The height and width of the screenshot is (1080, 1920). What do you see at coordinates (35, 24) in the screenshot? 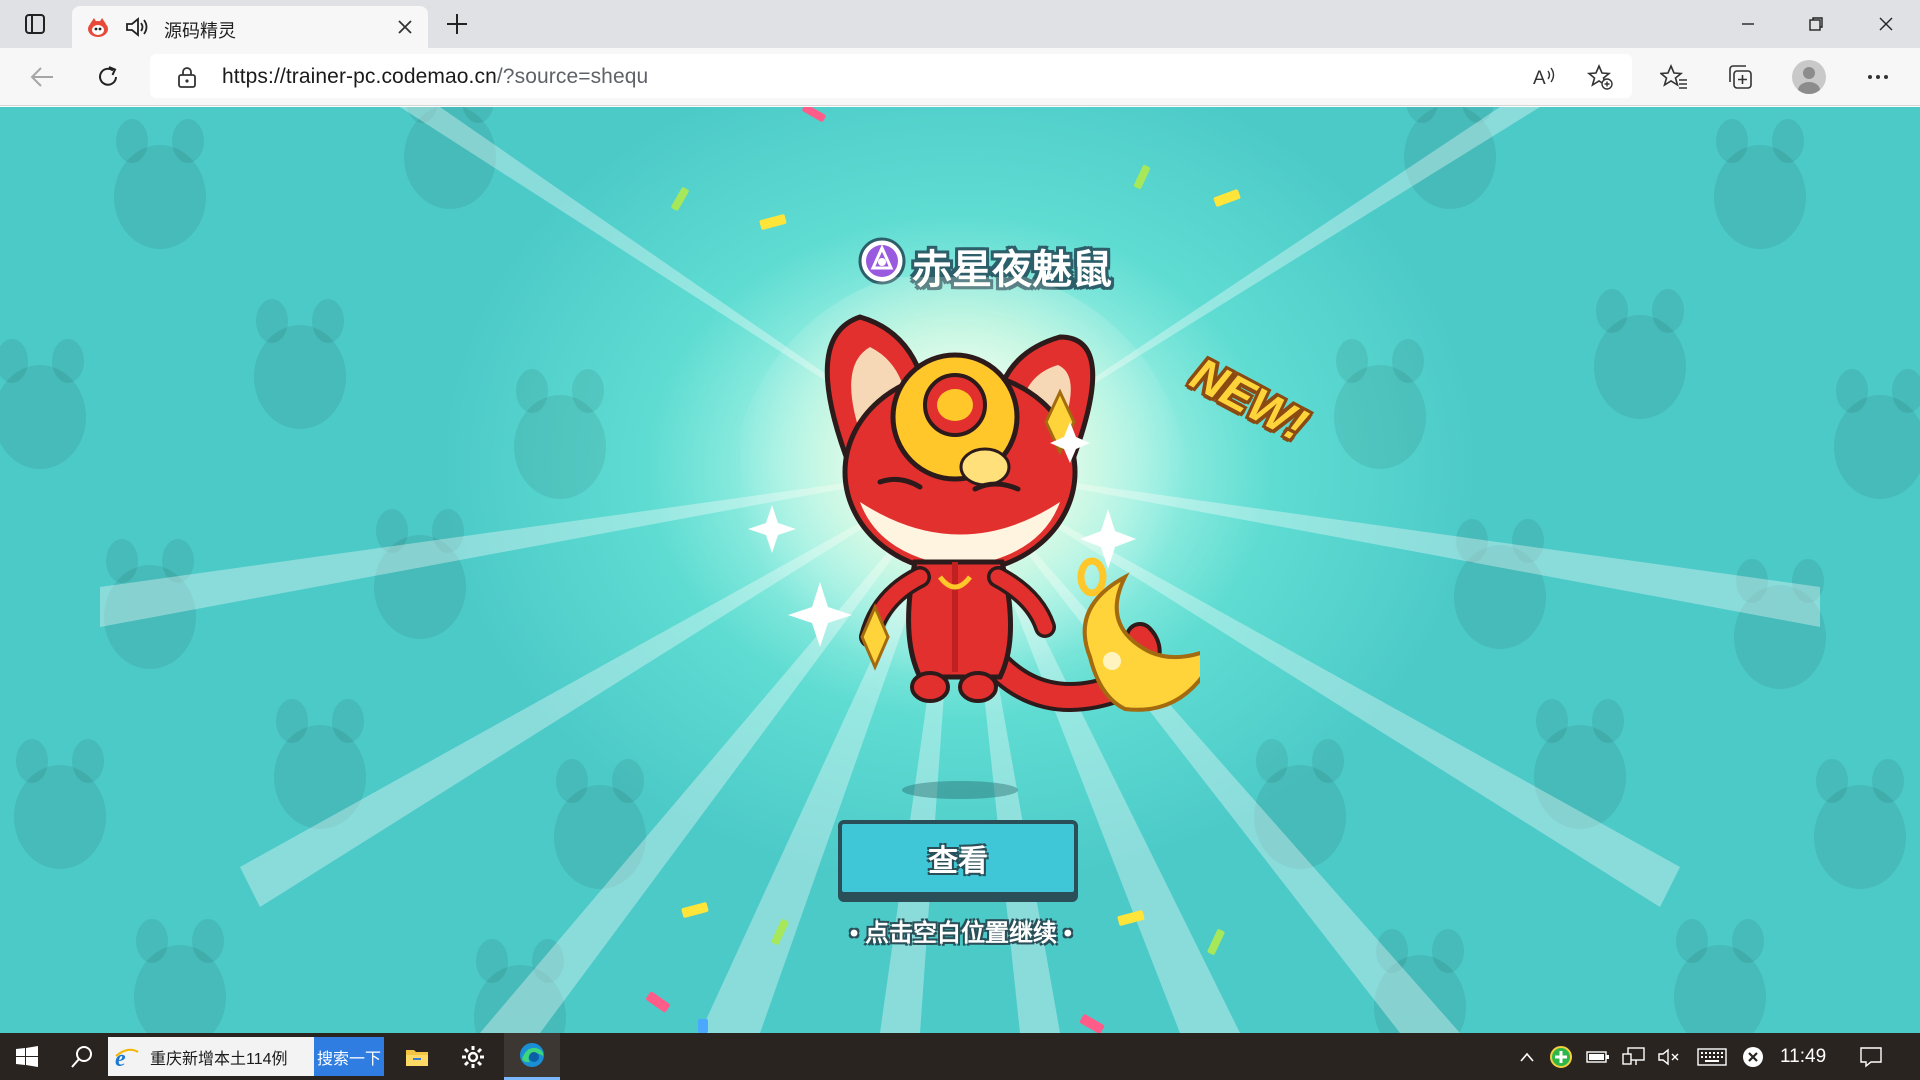
I see `tab-actions-icon` at bounding box center [35, 24].